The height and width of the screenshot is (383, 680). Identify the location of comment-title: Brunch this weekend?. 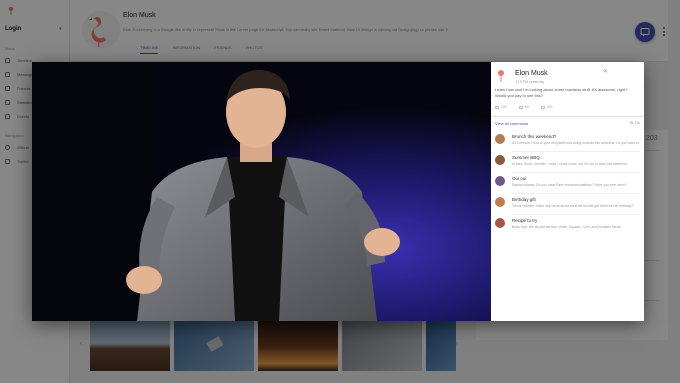
(534, 136).